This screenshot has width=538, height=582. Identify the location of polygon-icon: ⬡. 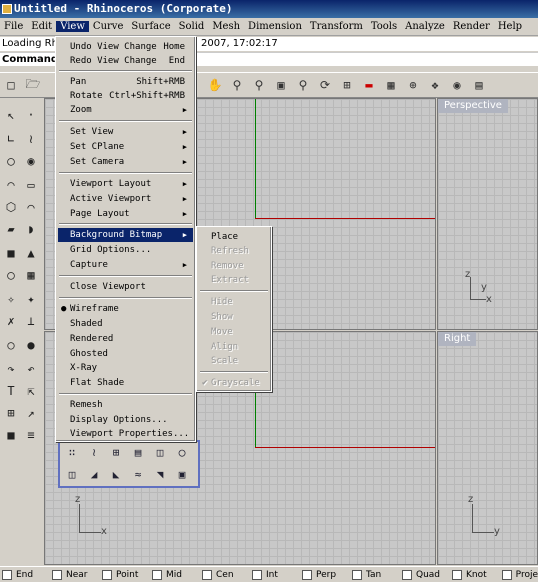
(11, 207).